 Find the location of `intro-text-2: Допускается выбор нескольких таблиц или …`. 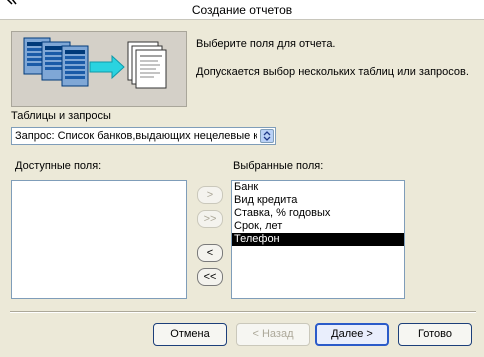

intro-text-2: Допускается выбор нескольких таблиц или … is located at coordinates (332, 72).